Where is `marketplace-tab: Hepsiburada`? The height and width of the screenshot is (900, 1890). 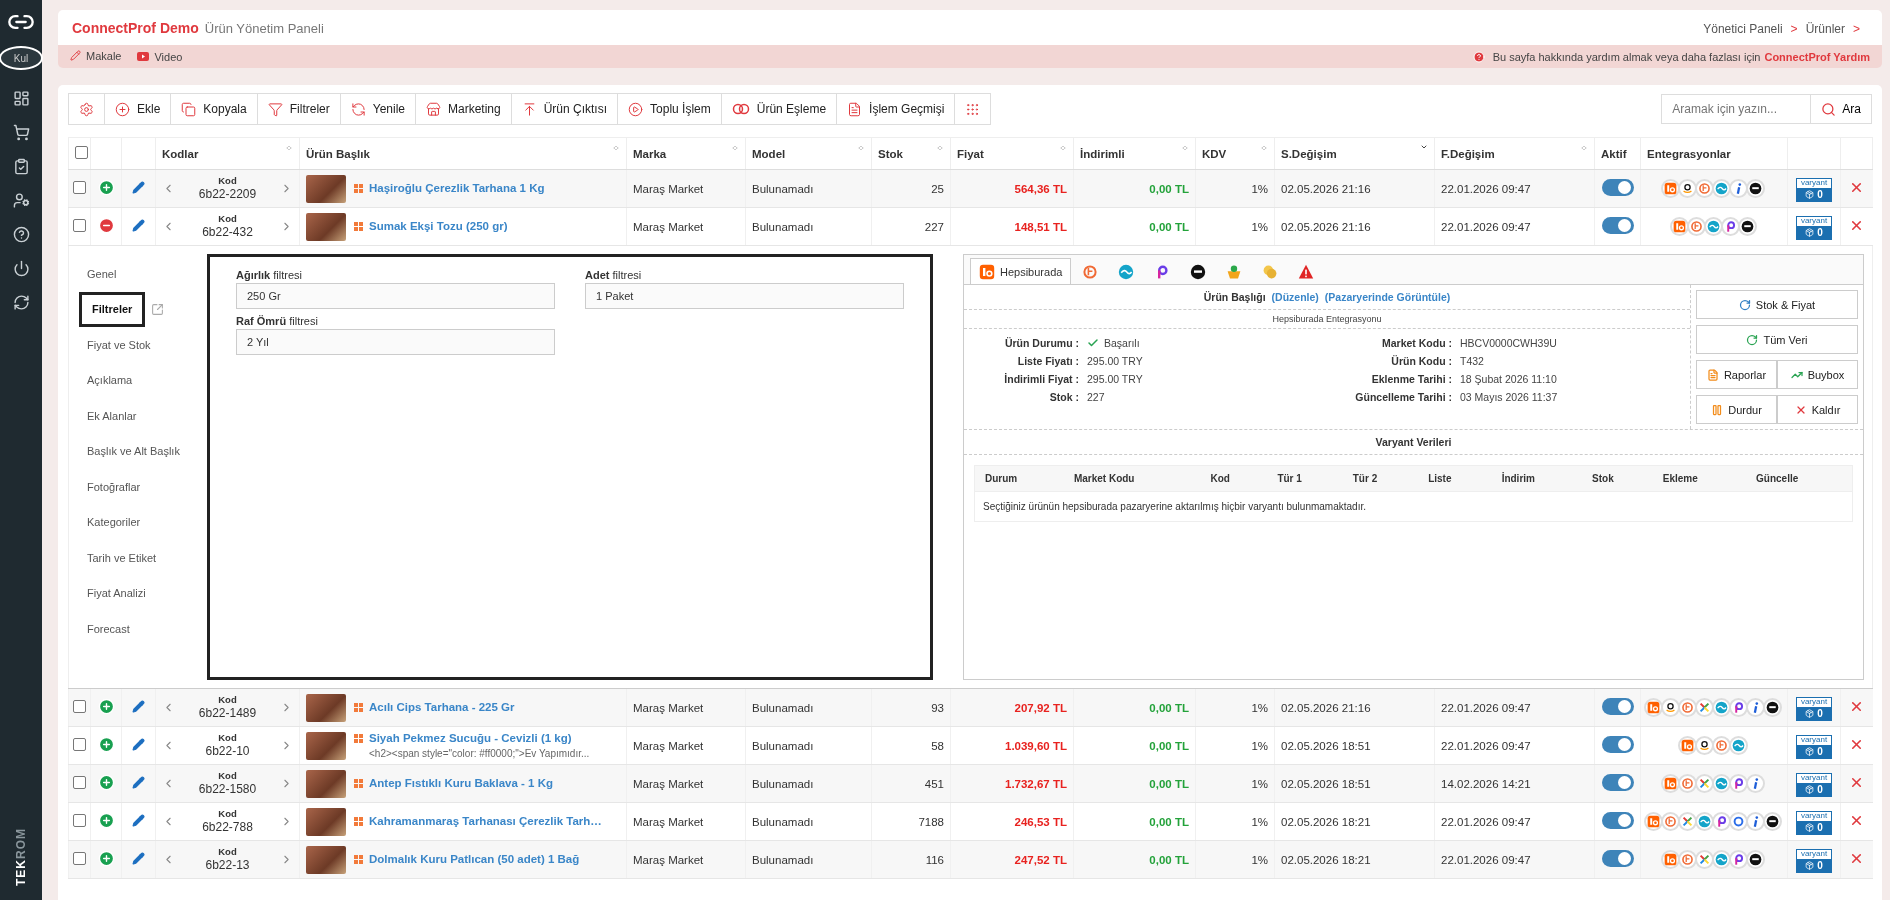
marketplace-tab: Hepsiburada is located at coordinates (1021, 271).